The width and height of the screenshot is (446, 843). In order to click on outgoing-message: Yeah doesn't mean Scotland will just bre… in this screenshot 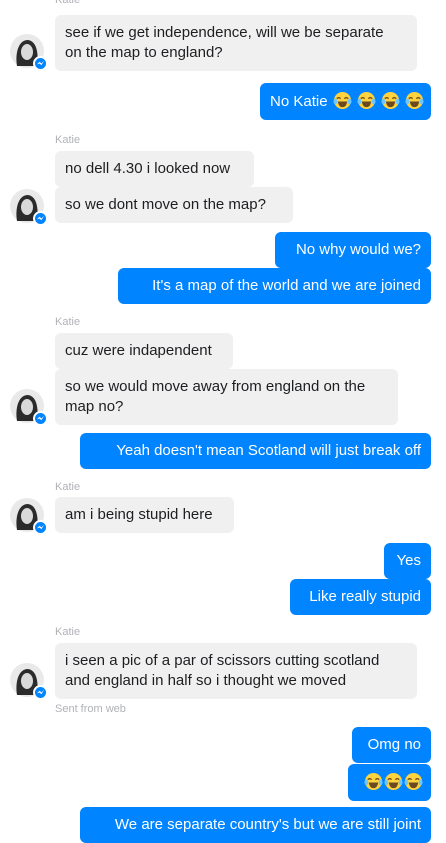, I will do `click(255, 451)`.